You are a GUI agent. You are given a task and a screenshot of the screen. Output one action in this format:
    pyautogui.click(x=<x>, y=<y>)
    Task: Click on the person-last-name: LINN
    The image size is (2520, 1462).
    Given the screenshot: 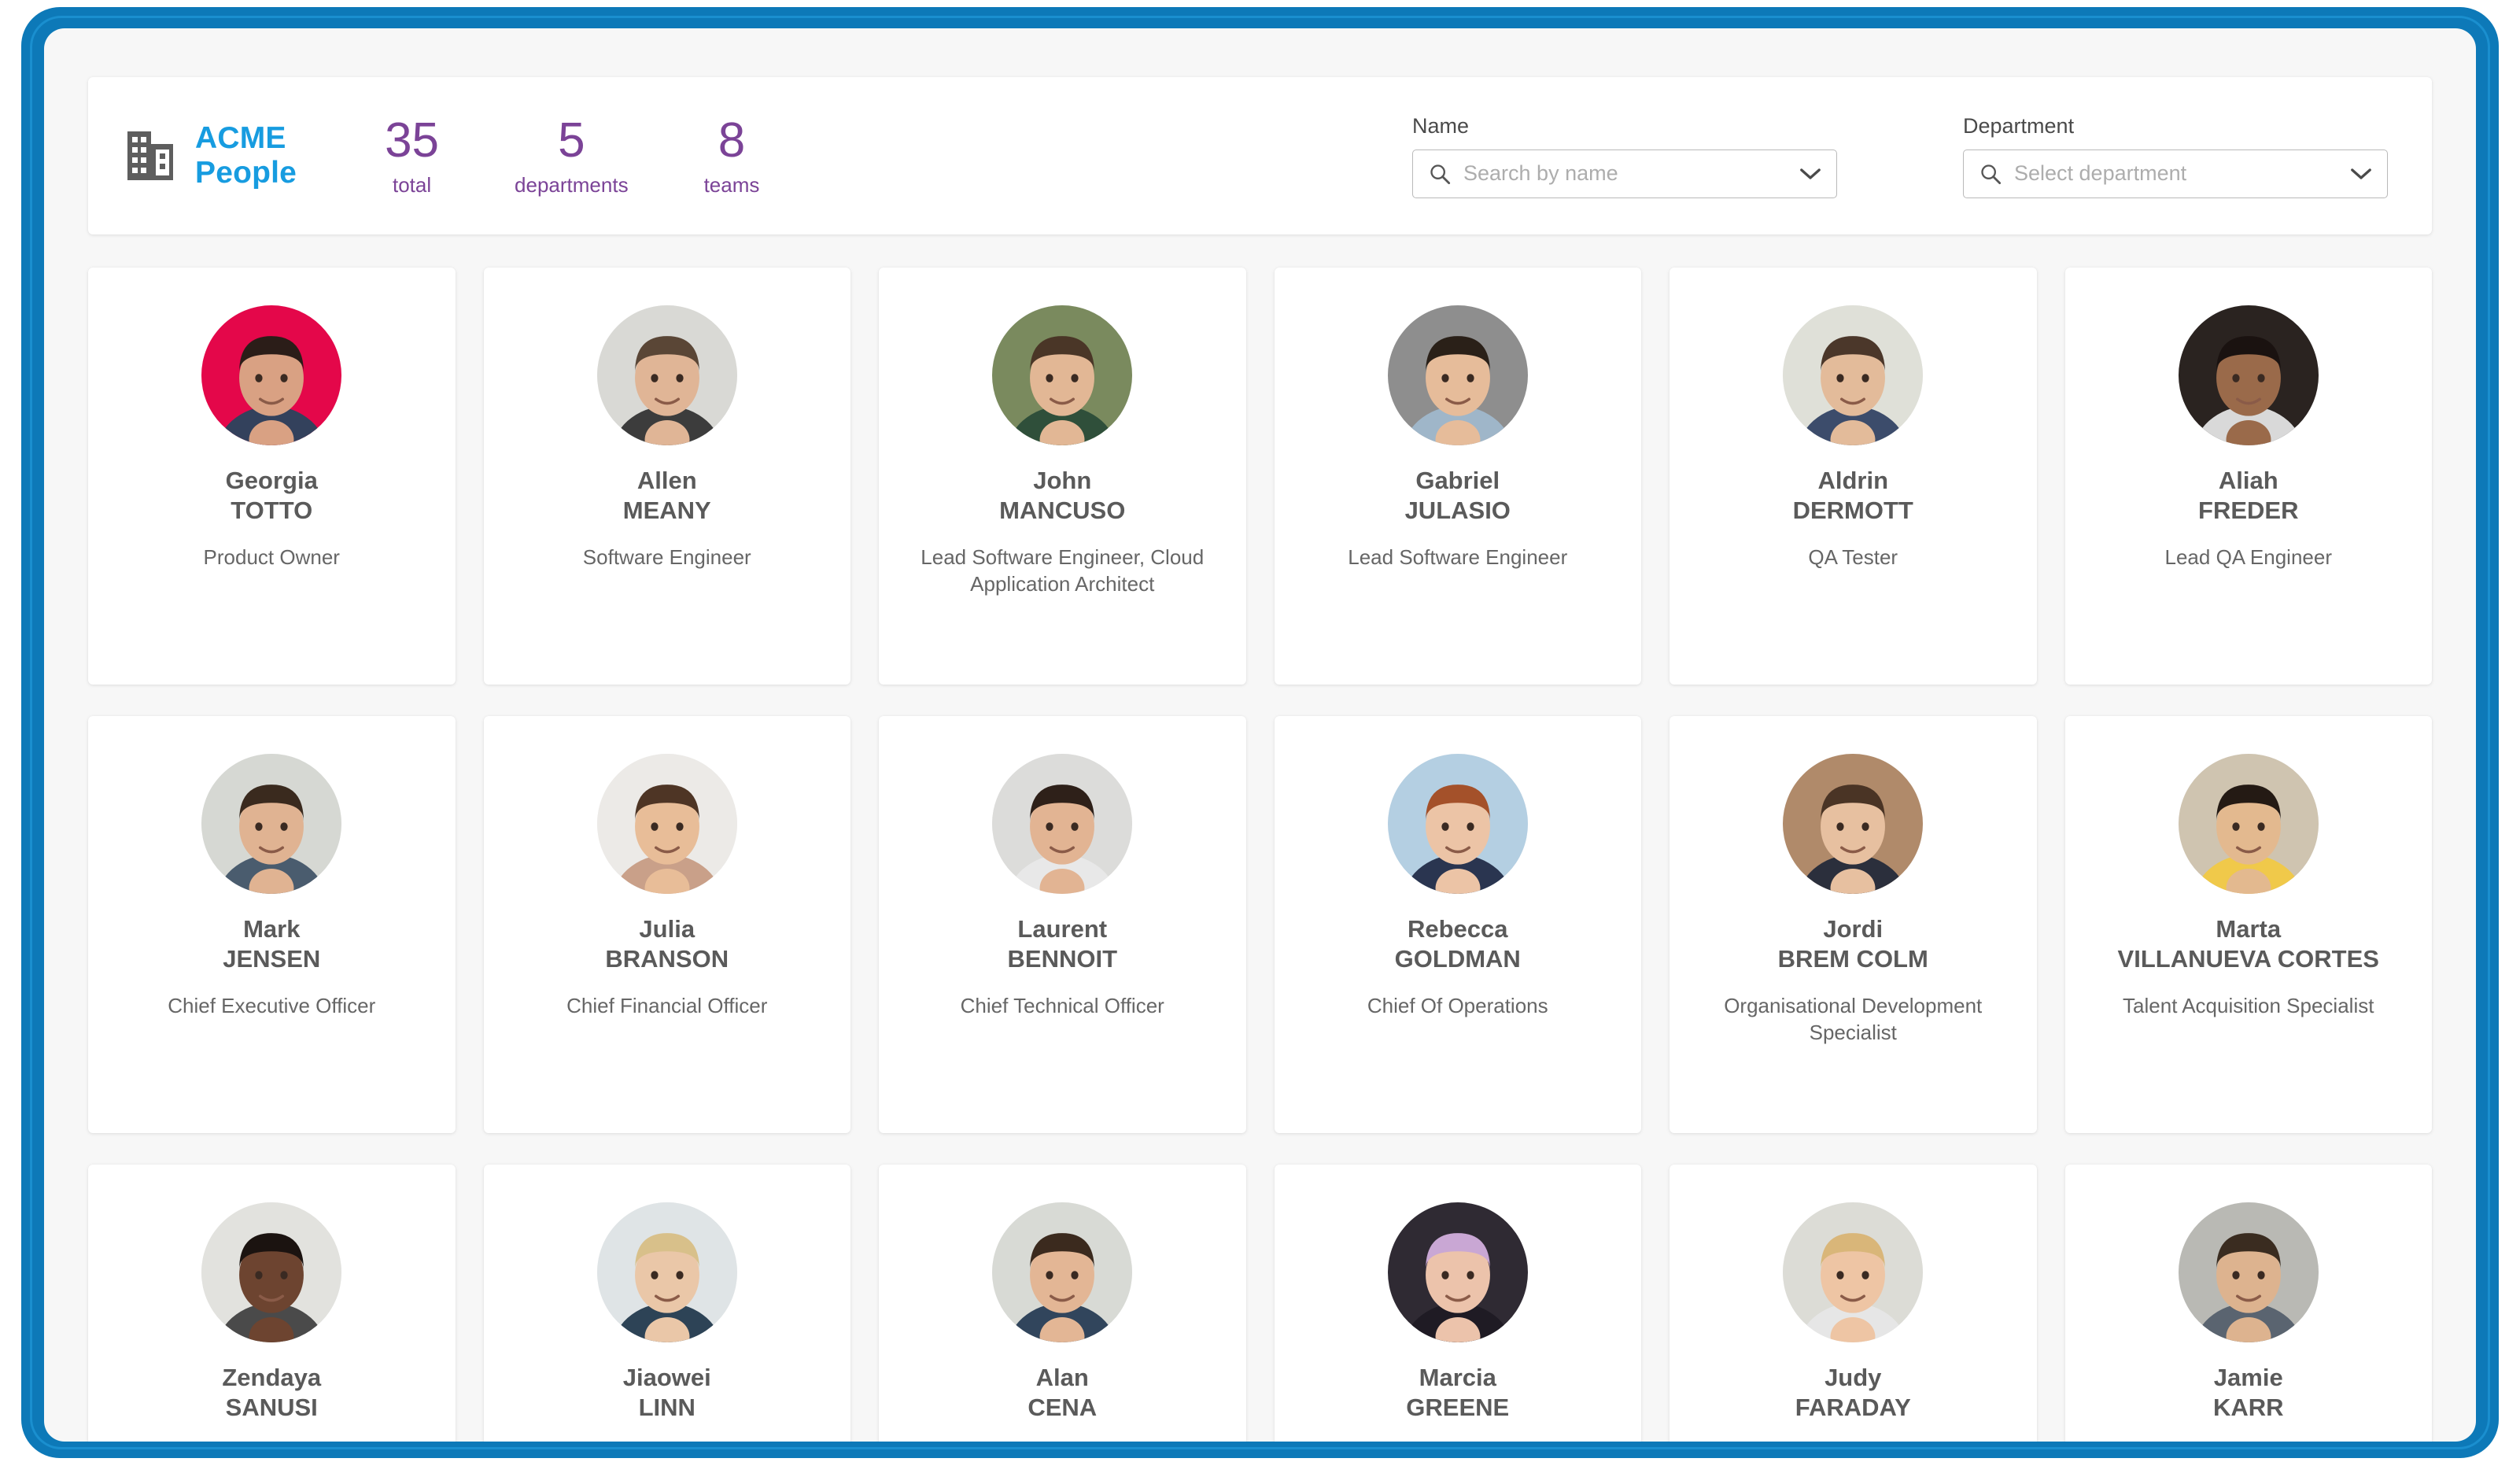 What is the action you would take?
    pyautogui.click(x=666, y=1408)
    